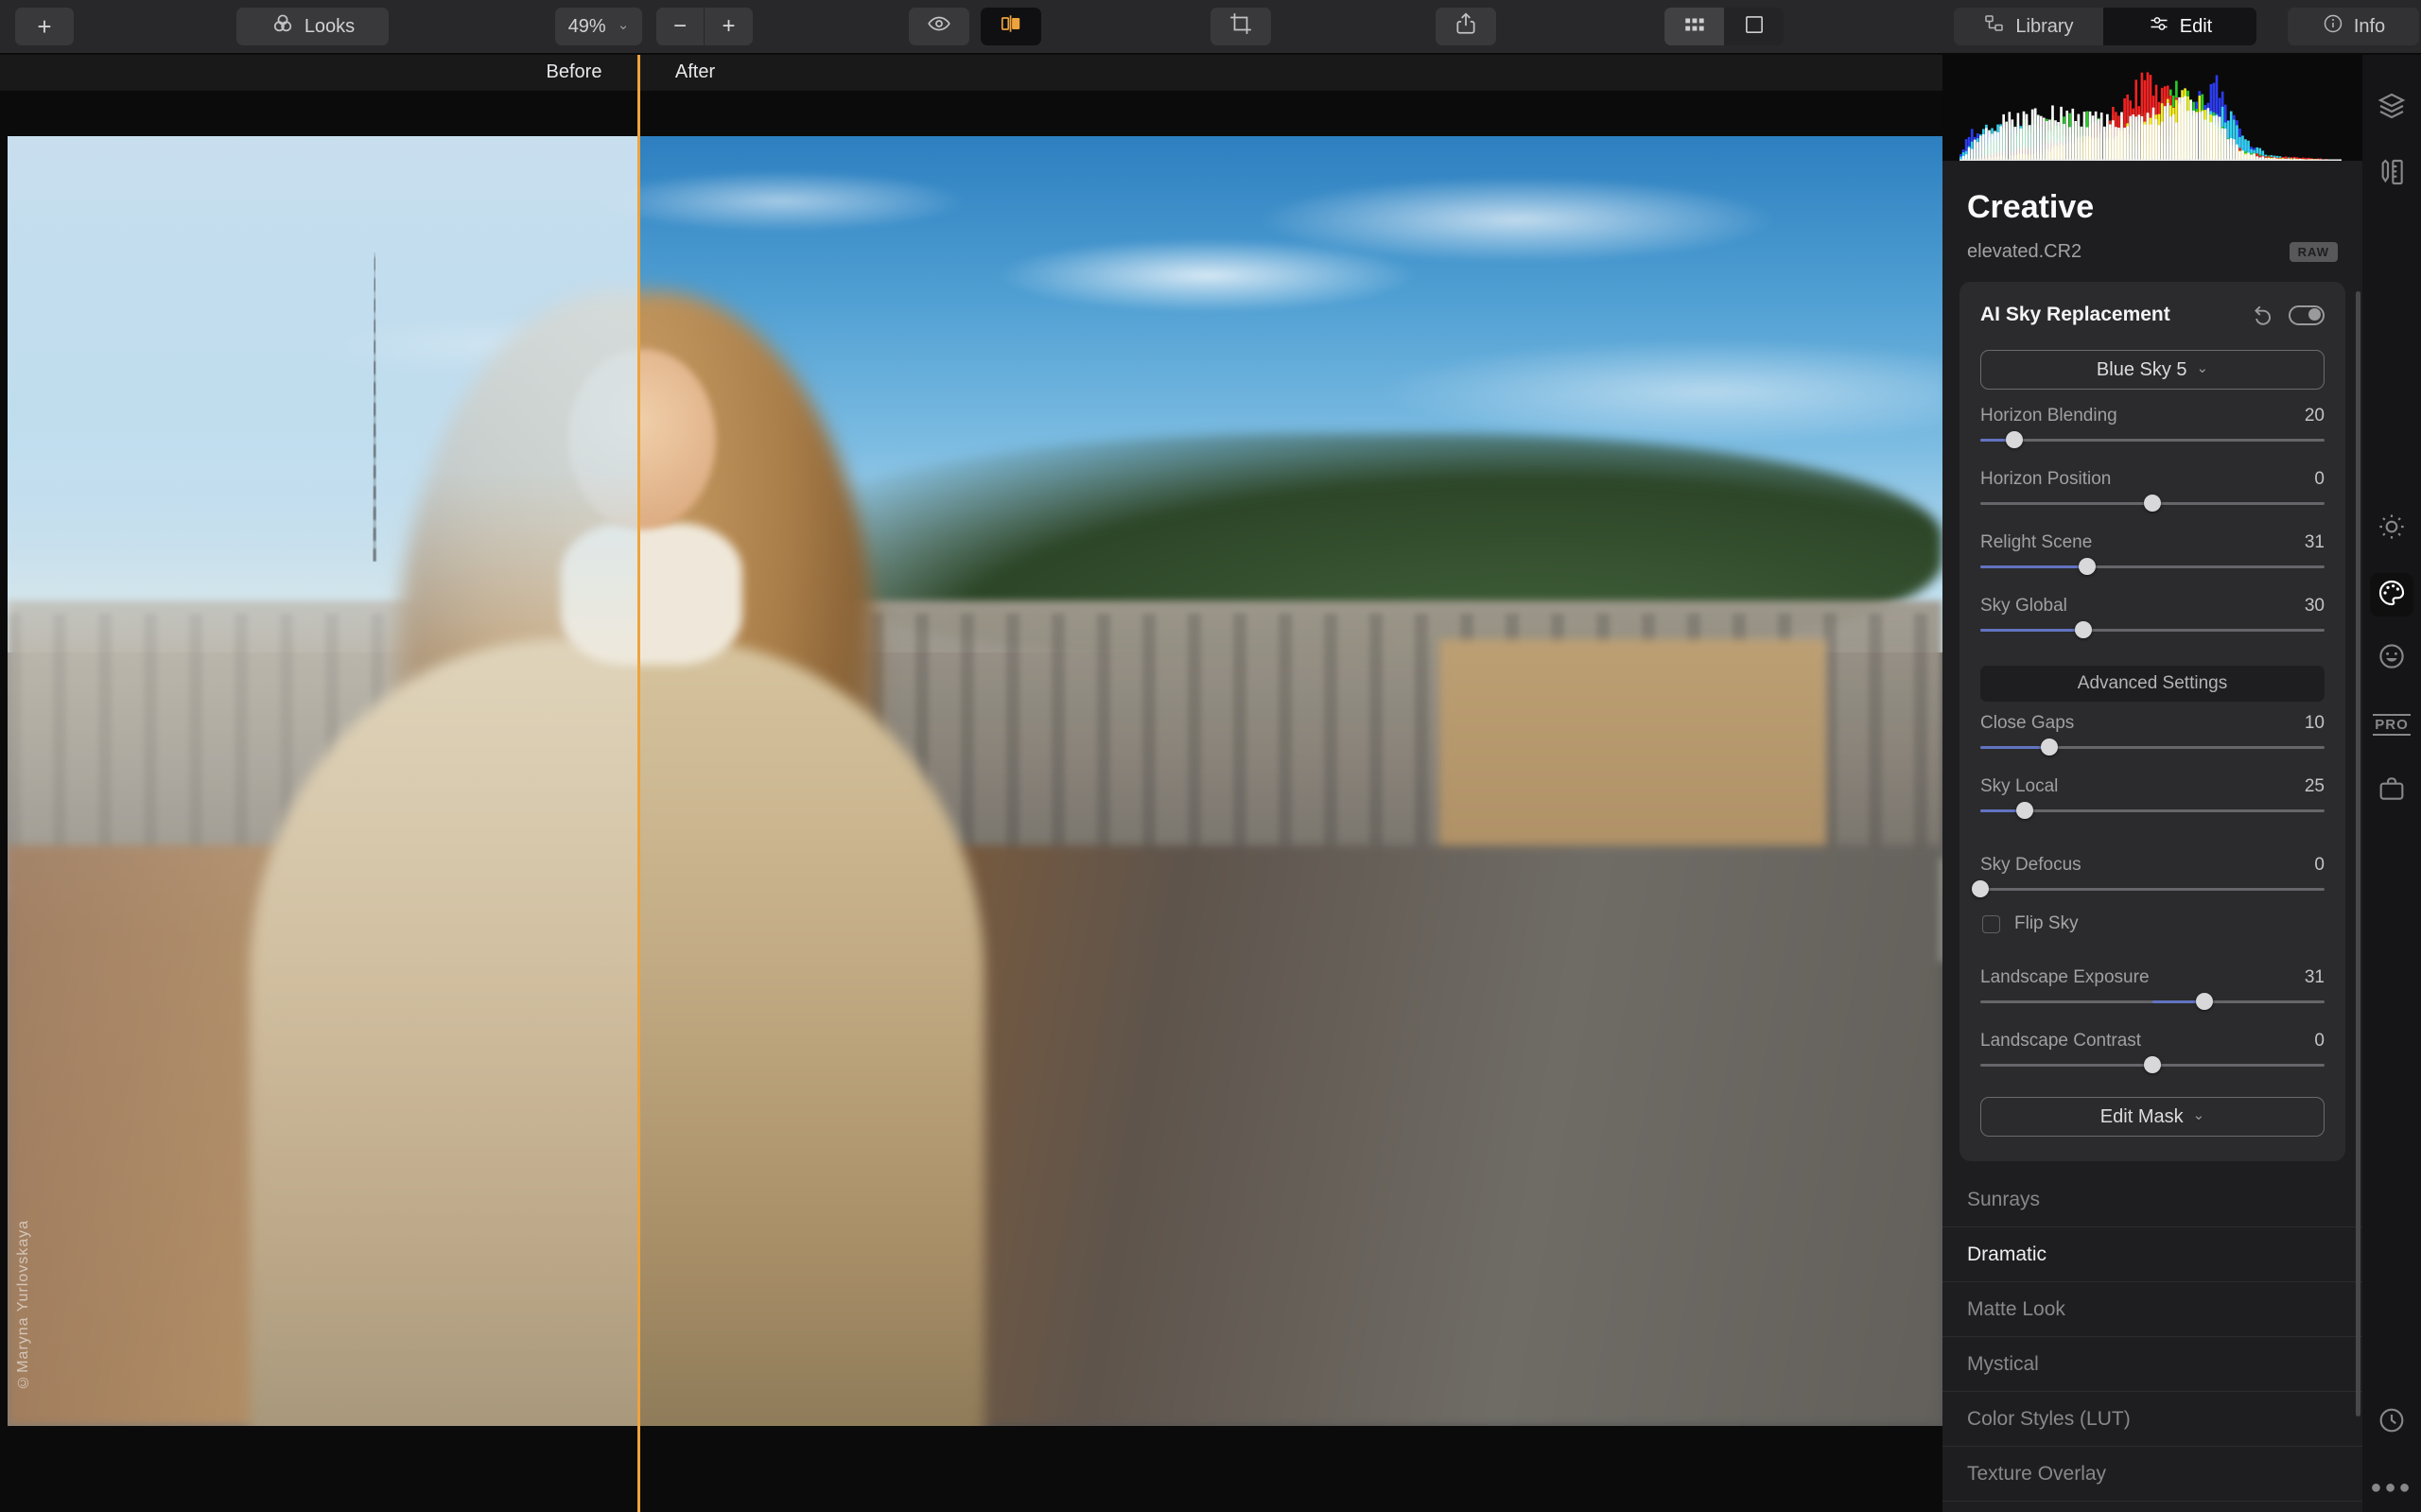  I want to click on single-view-button, so click(1754, 27).